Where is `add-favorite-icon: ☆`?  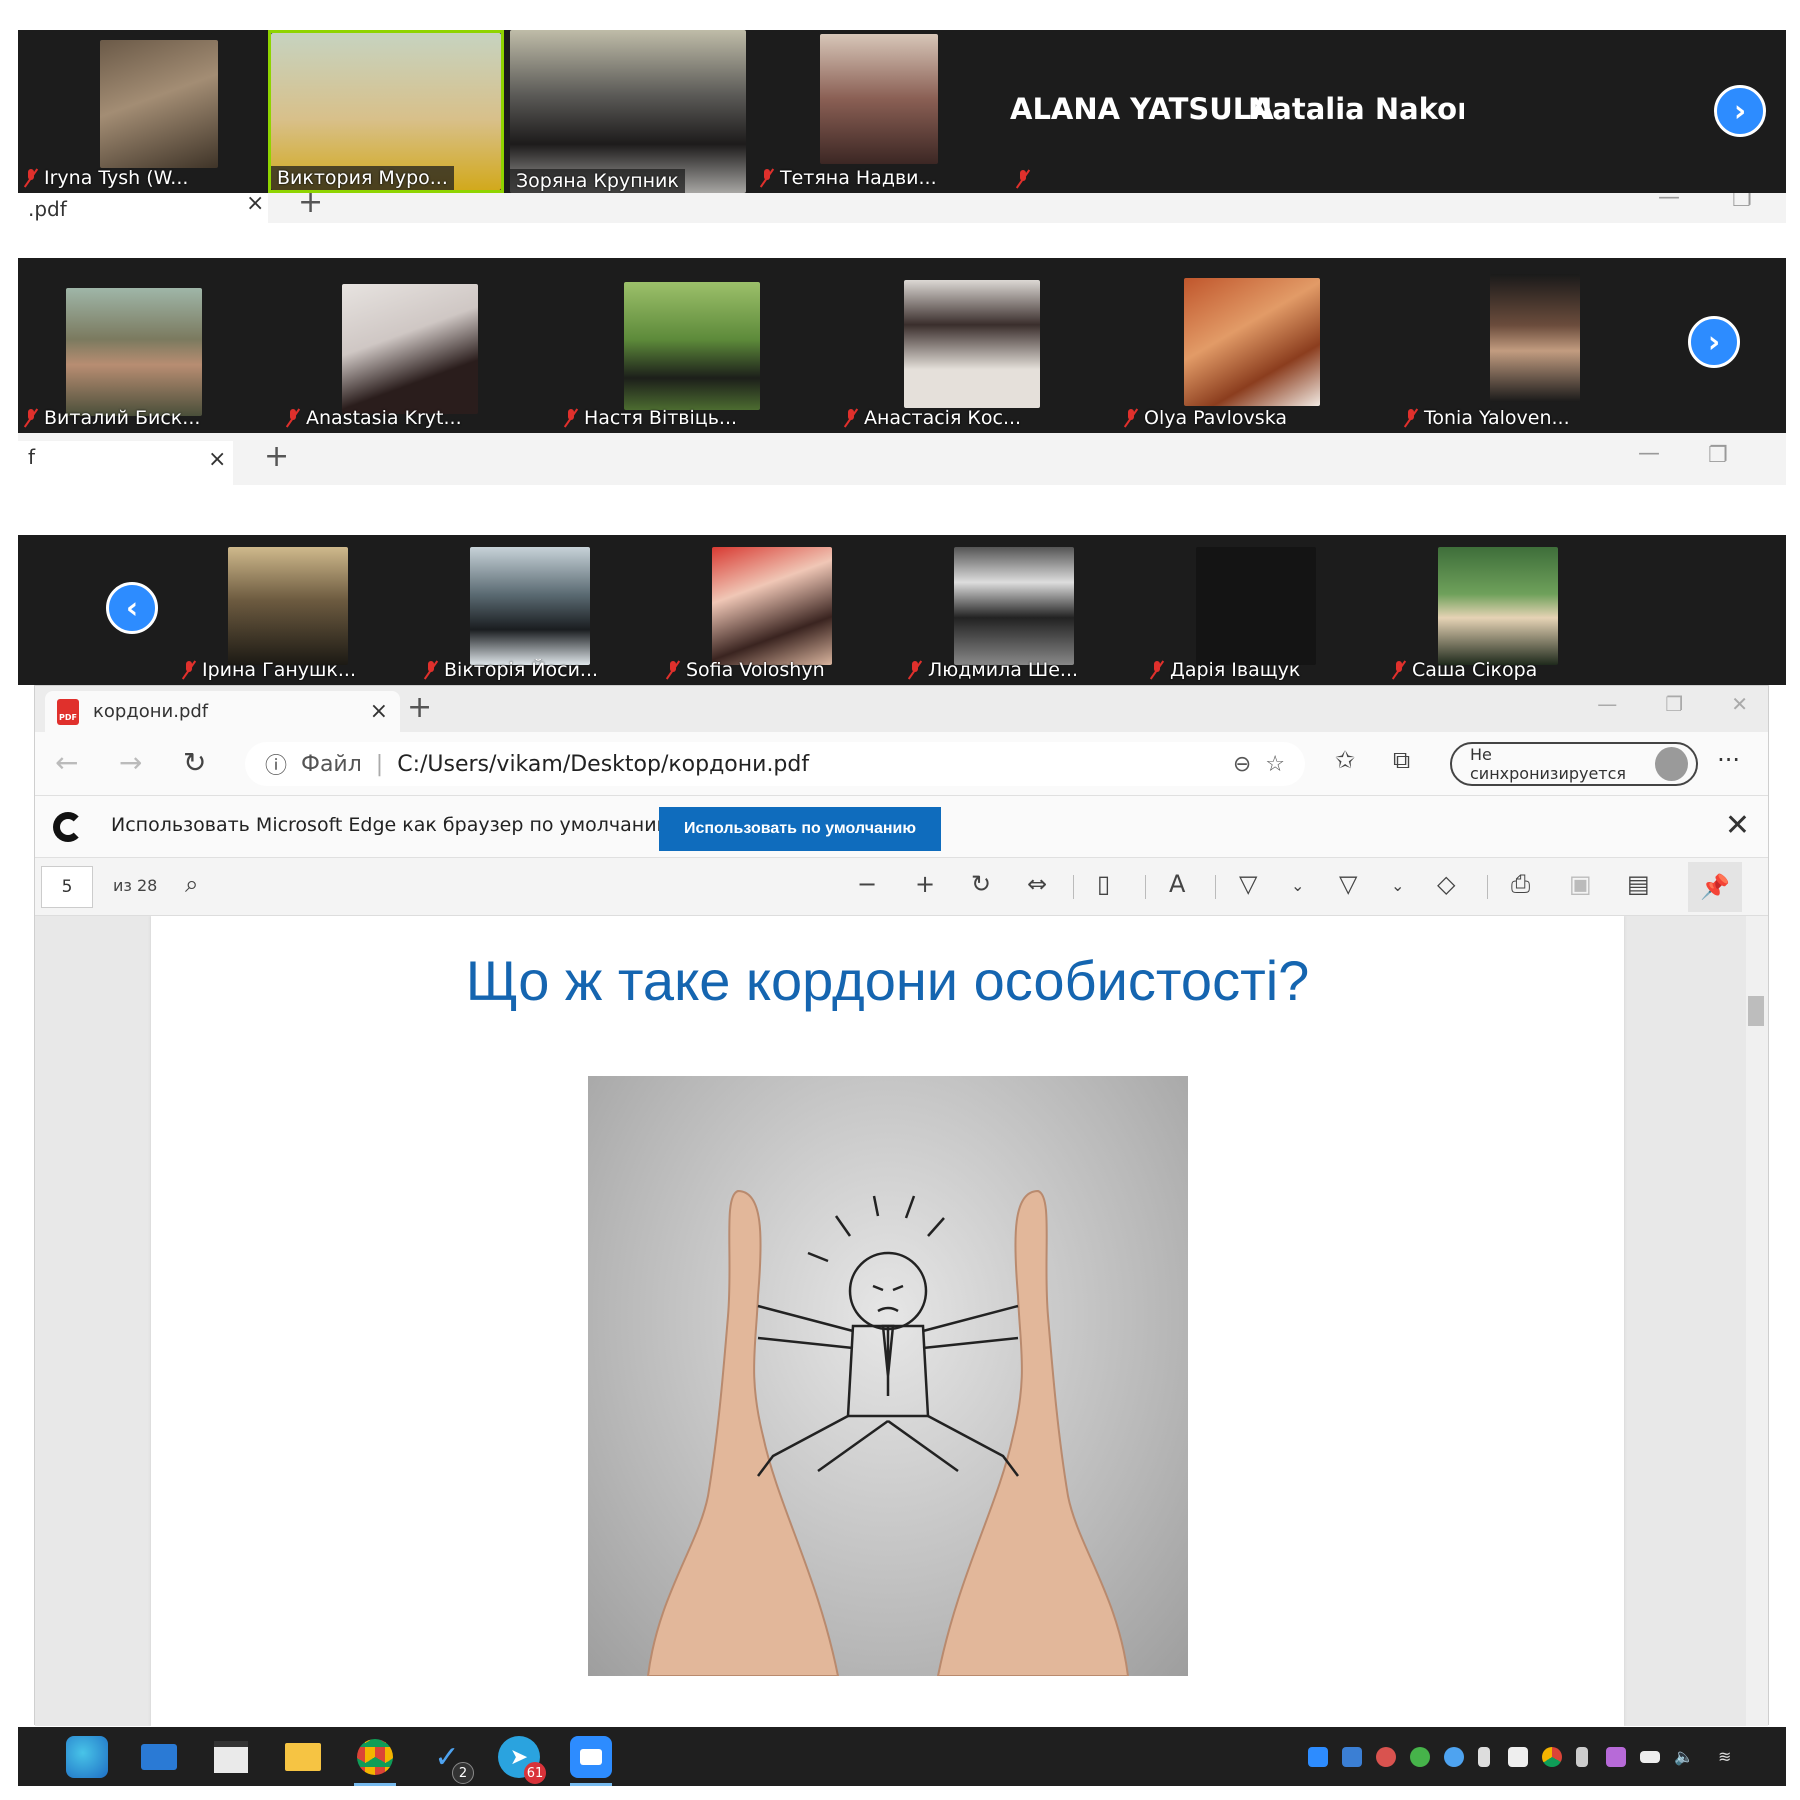
add-favorite-icon: ☆ is located at coordinates (1275, 764).